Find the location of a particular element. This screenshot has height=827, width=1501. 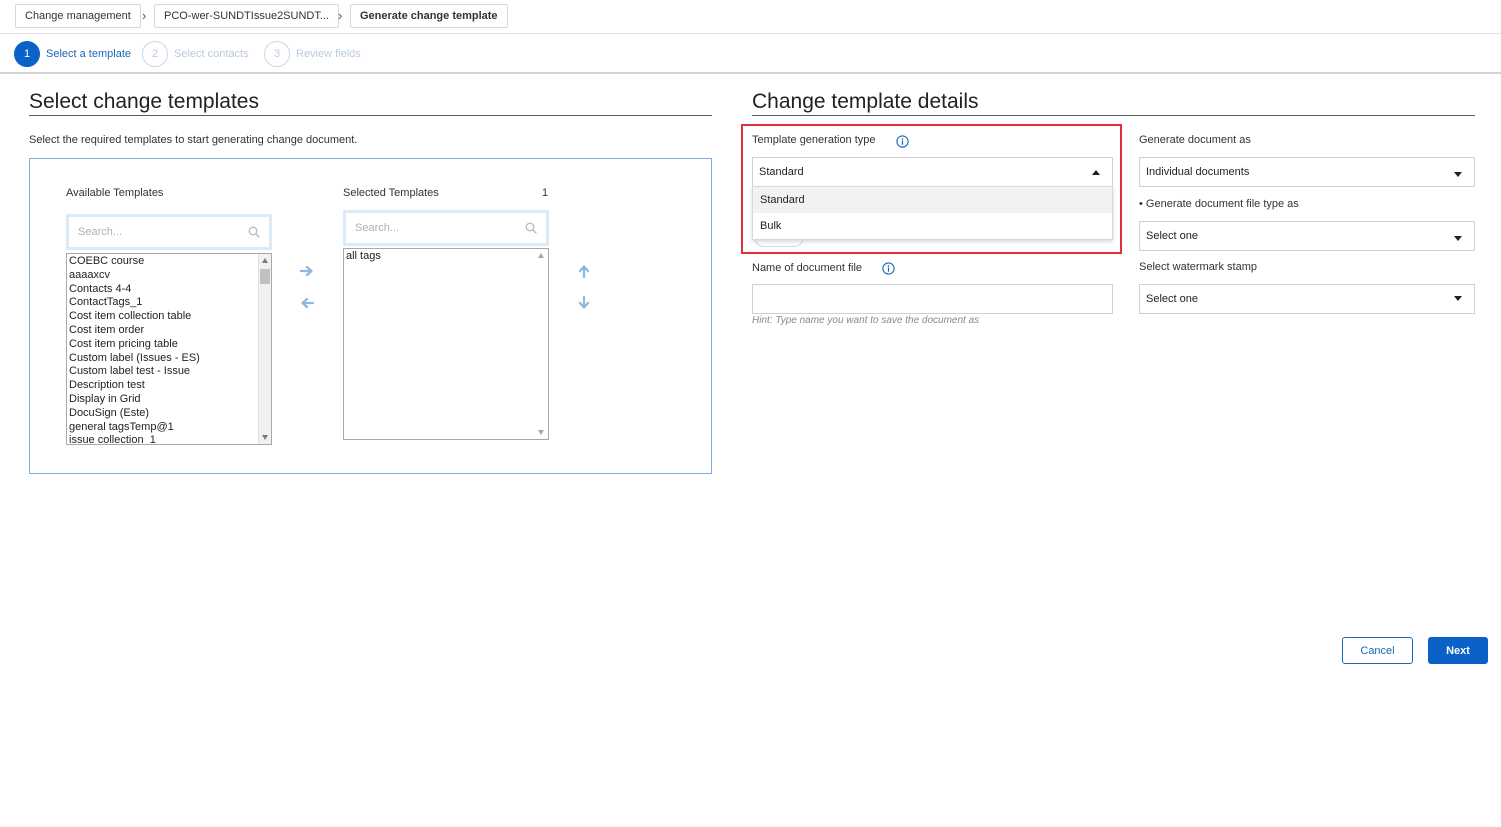

selected-search-input is located at coordinates (446, 228).